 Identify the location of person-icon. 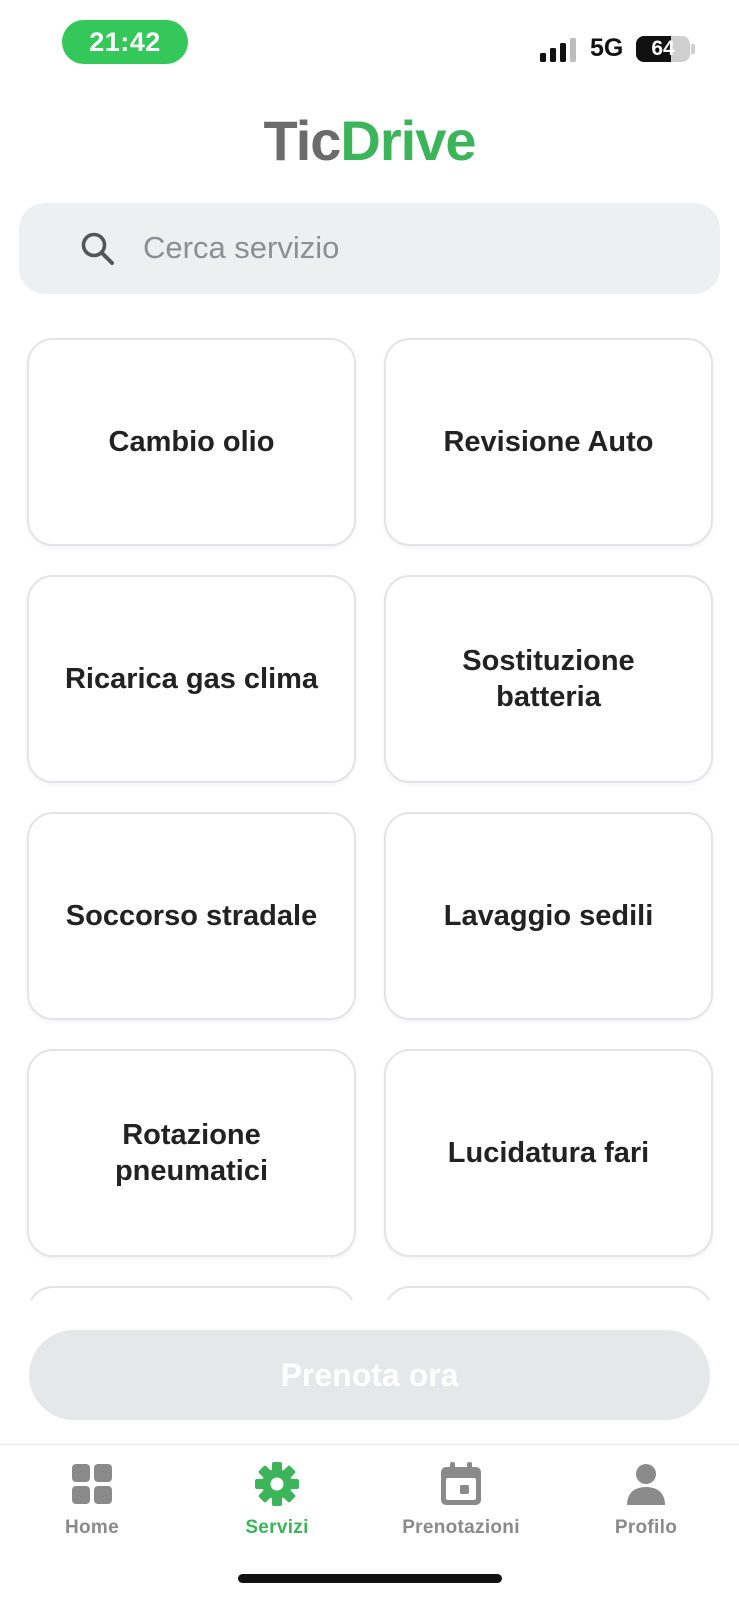
(646, 1484).